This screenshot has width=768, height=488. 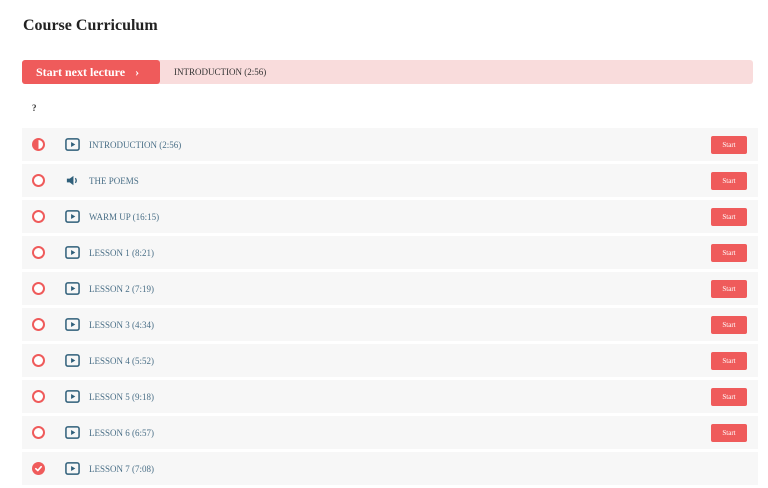 What do you see at coordinates (90, 25) in the screenshot?
I see `page-title: Course Curriculum` at bounding box center [90, 25].